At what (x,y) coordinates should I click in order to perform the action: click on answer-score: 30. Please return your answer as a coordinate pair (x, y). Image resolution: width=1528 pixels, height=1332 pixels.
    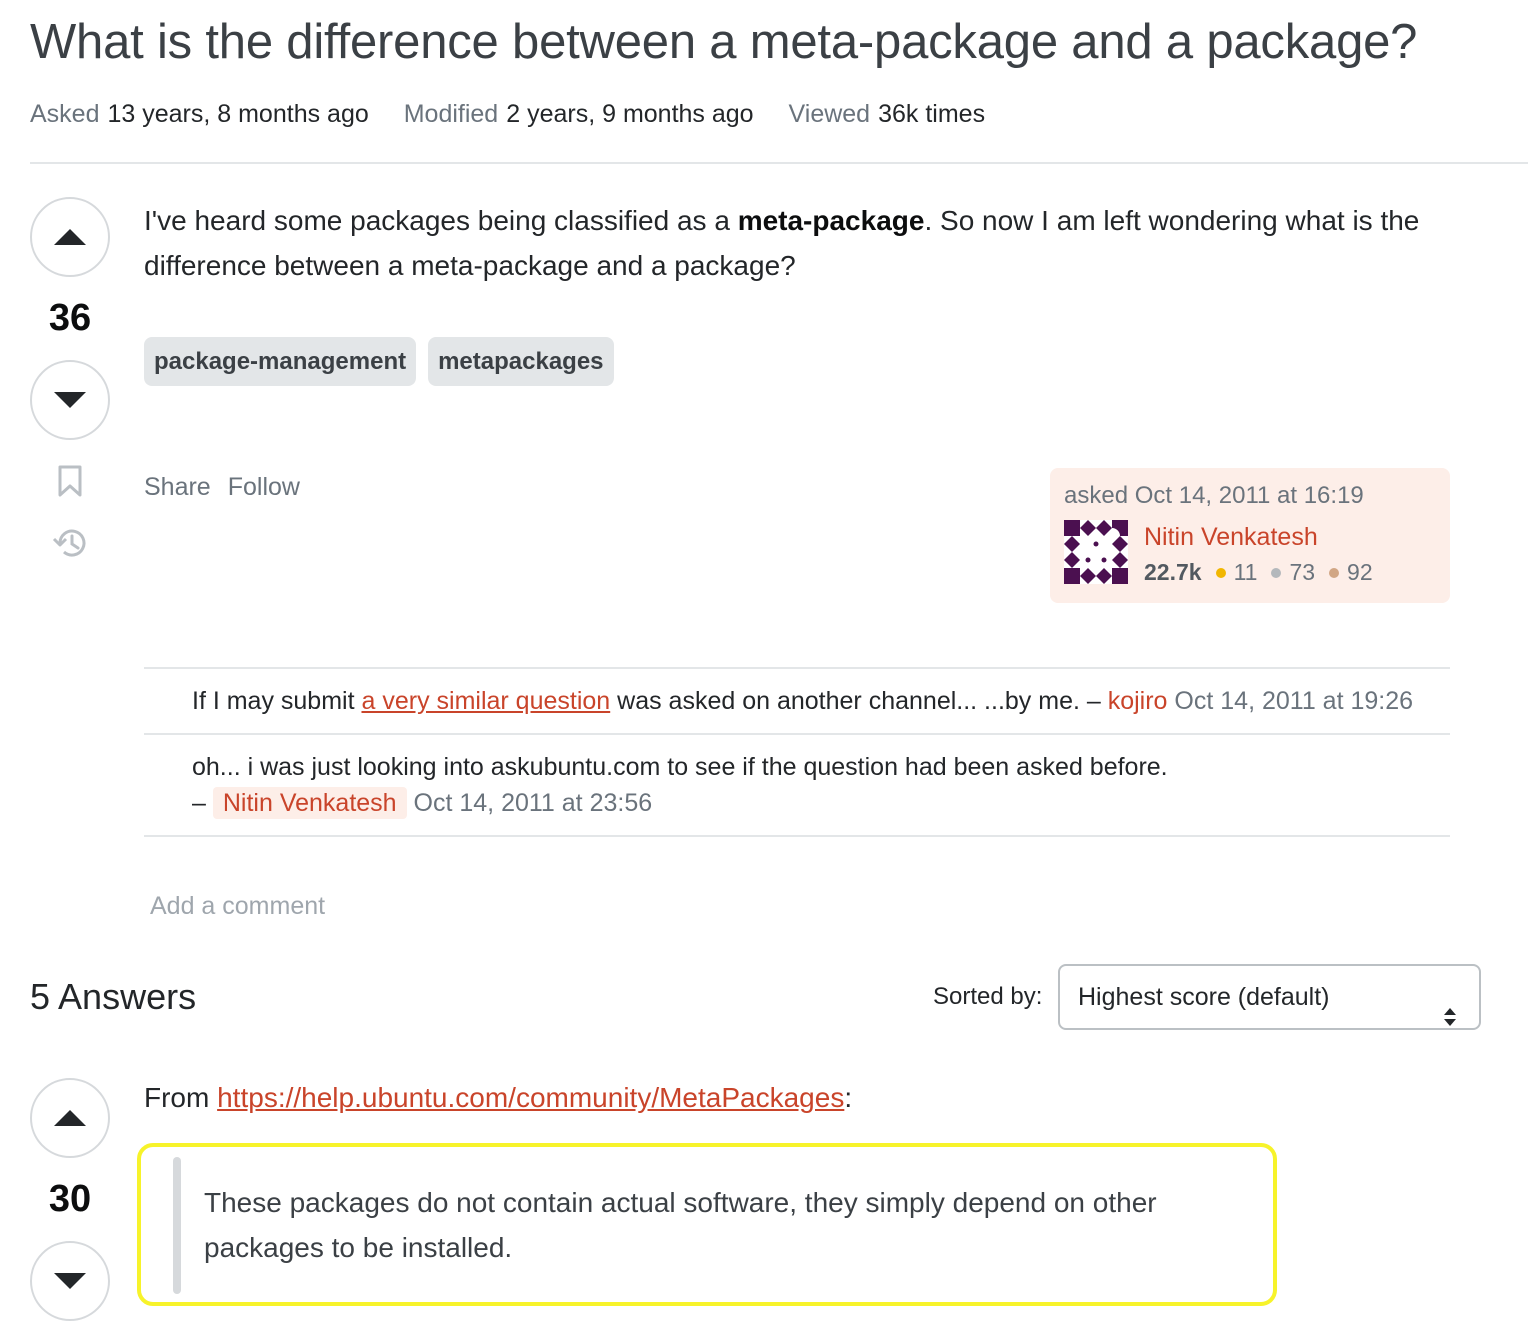
    Looking at the image, I should click on (70, 1199).